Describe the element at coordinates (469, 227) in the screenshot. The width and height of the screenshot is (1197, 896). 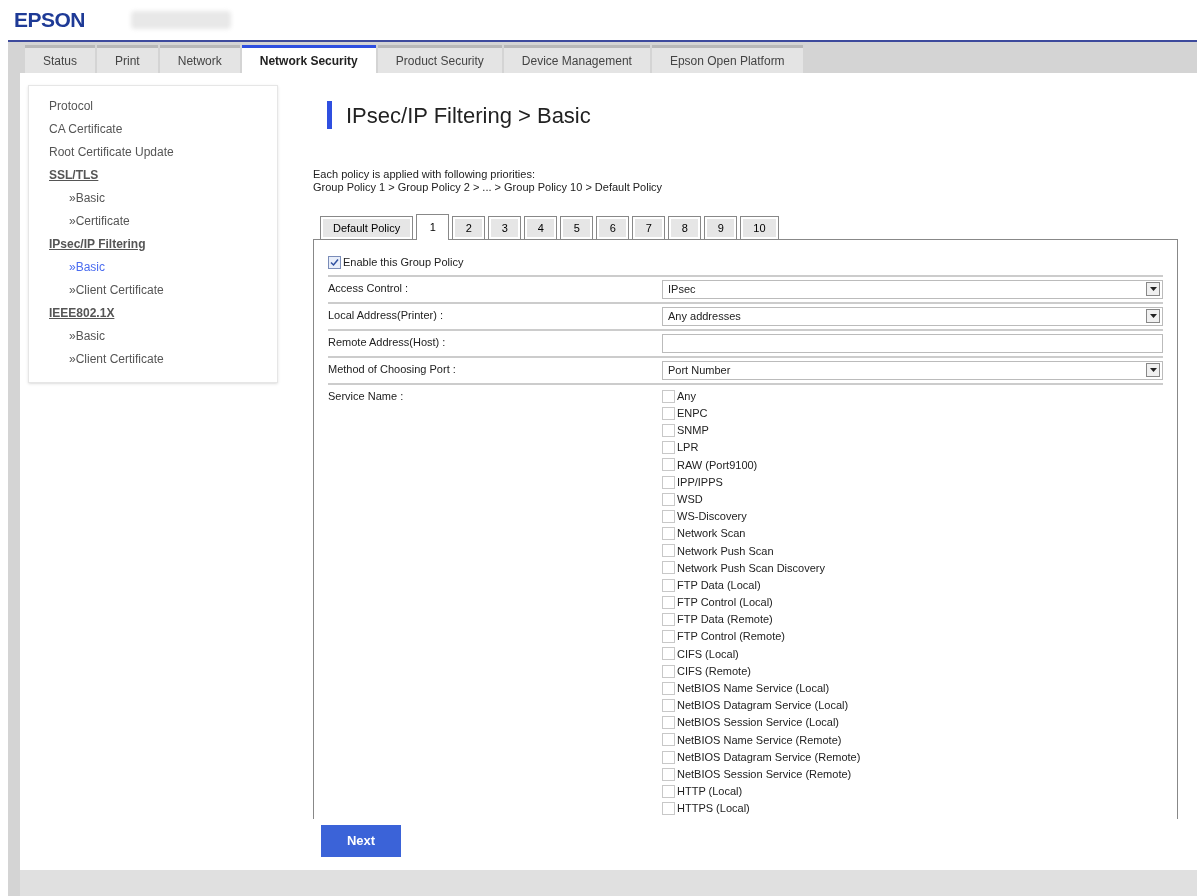
I see `policy-tab: 2` at that location.